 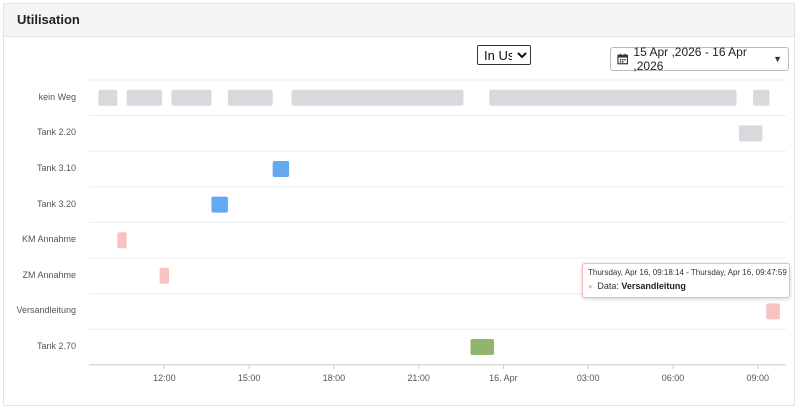 What do you see at coordinates (122, 240) in the screenshot?
I see `timeline-segment-km-annahme` at bounding box center [122, 240].